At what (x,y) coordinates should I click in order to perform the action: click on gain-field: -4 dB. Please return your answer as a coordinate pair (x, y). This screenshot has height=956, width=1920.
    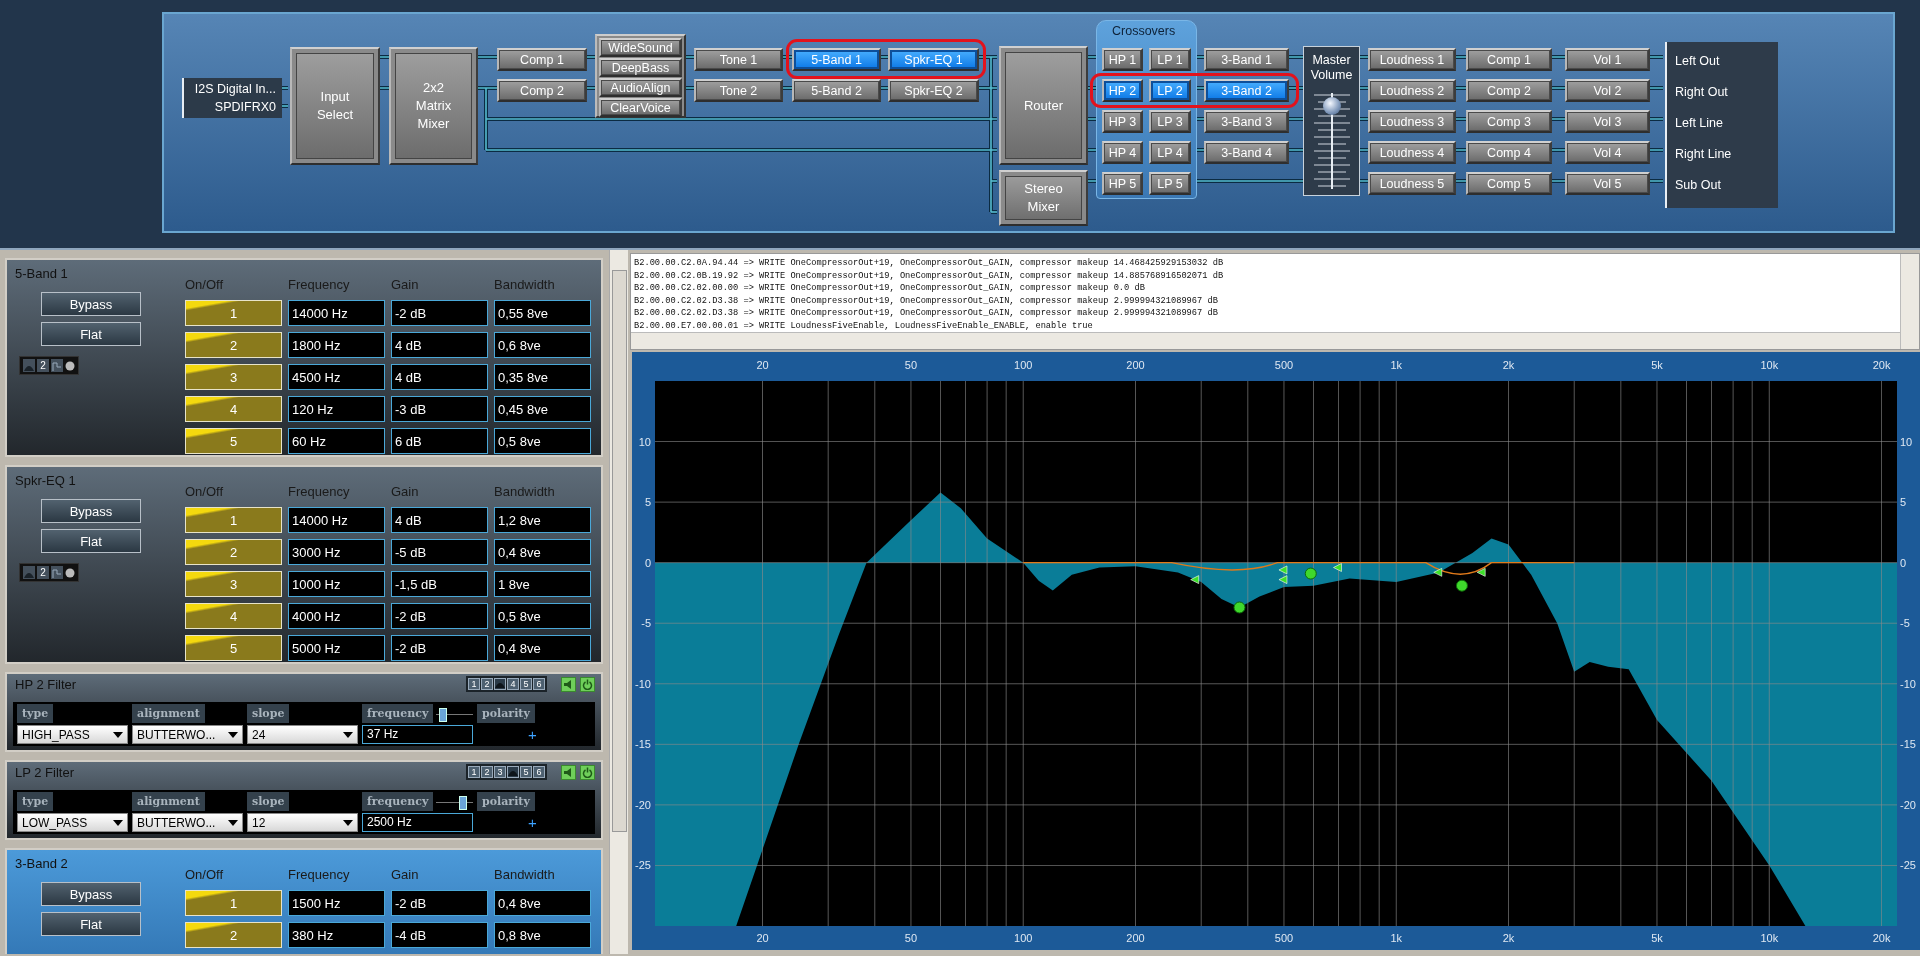
    Looking at the image, I should click on (439, 935).